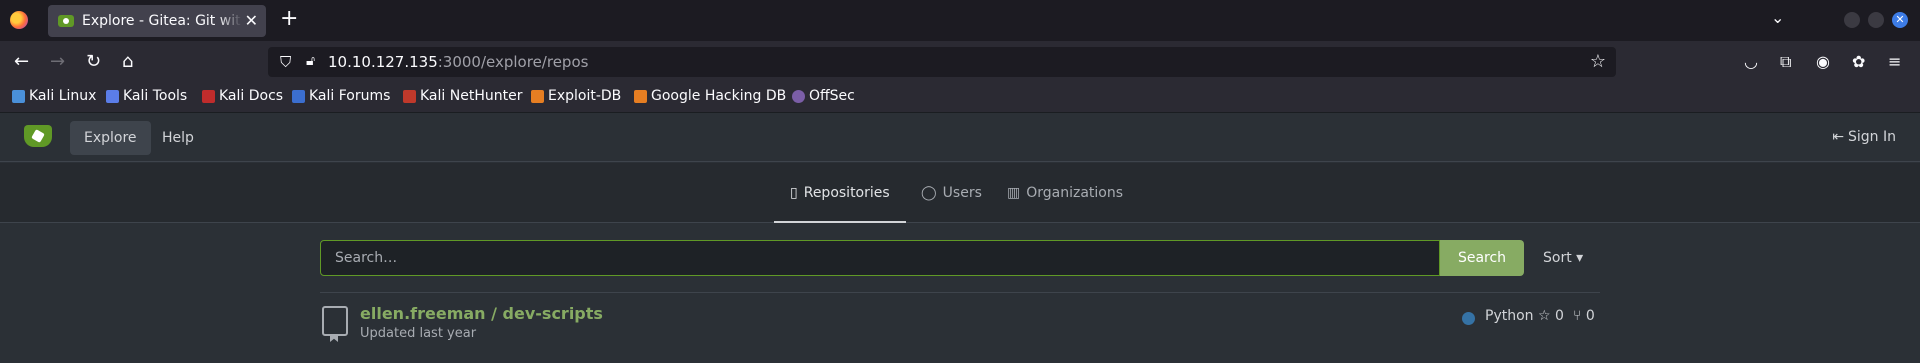  I want to click on close-tab-icon: ✕, so click(251, 20).